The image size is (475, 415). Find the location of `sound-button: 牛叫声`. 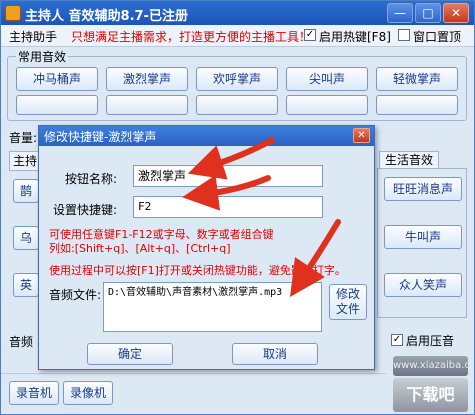

sound-button: 牛叫声 is located at coordinates (423, 237).